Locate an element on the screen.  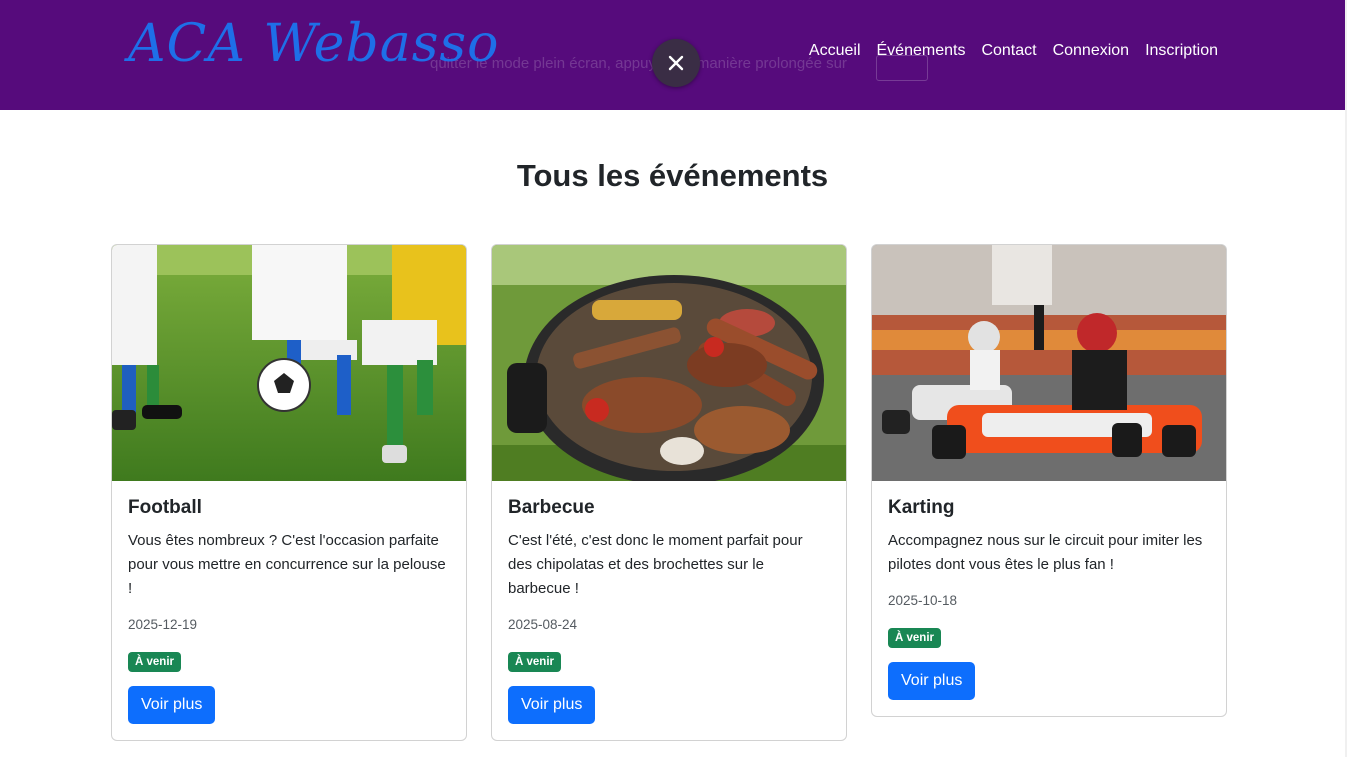
card-title: Karting is located at coordinates (921, 507).